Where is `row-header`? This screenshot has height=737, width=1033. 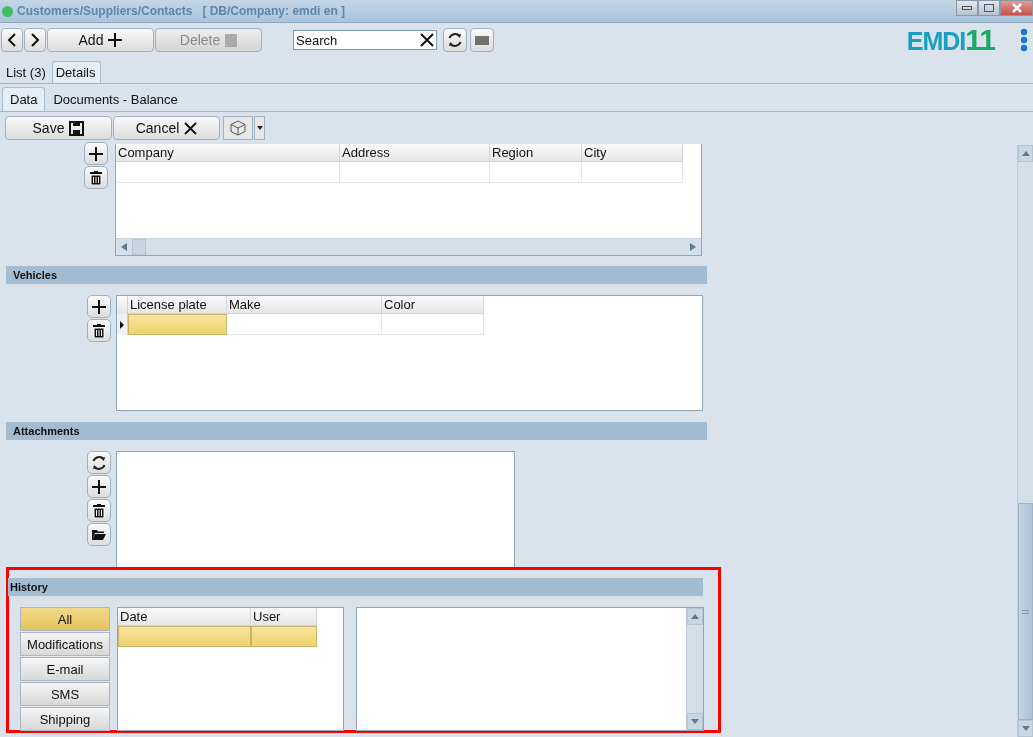
row-header is located at coordinates (122, 324).